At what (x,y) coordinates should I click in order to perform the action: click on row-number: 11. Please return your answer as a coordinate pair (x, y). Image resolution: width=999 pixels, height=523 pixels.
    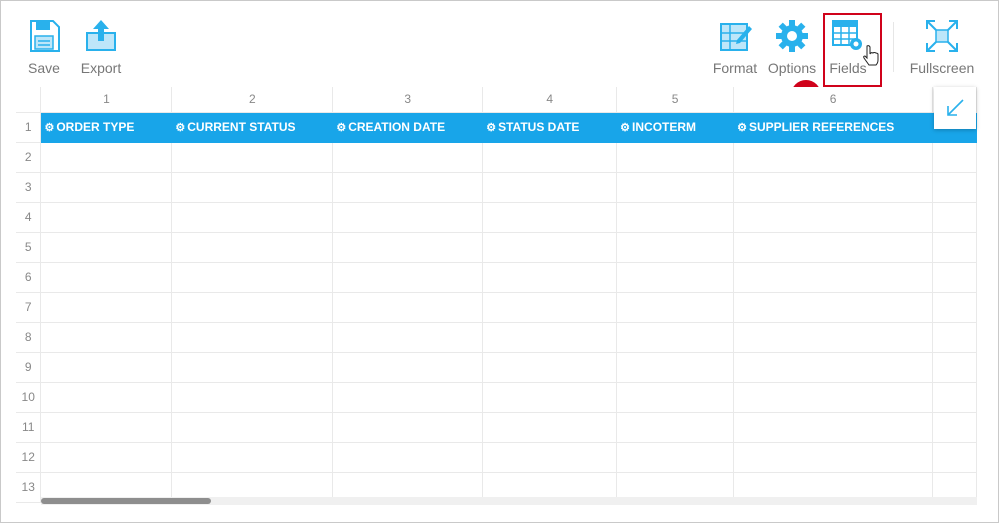
    Looking at the image, I should click on (29, 427).